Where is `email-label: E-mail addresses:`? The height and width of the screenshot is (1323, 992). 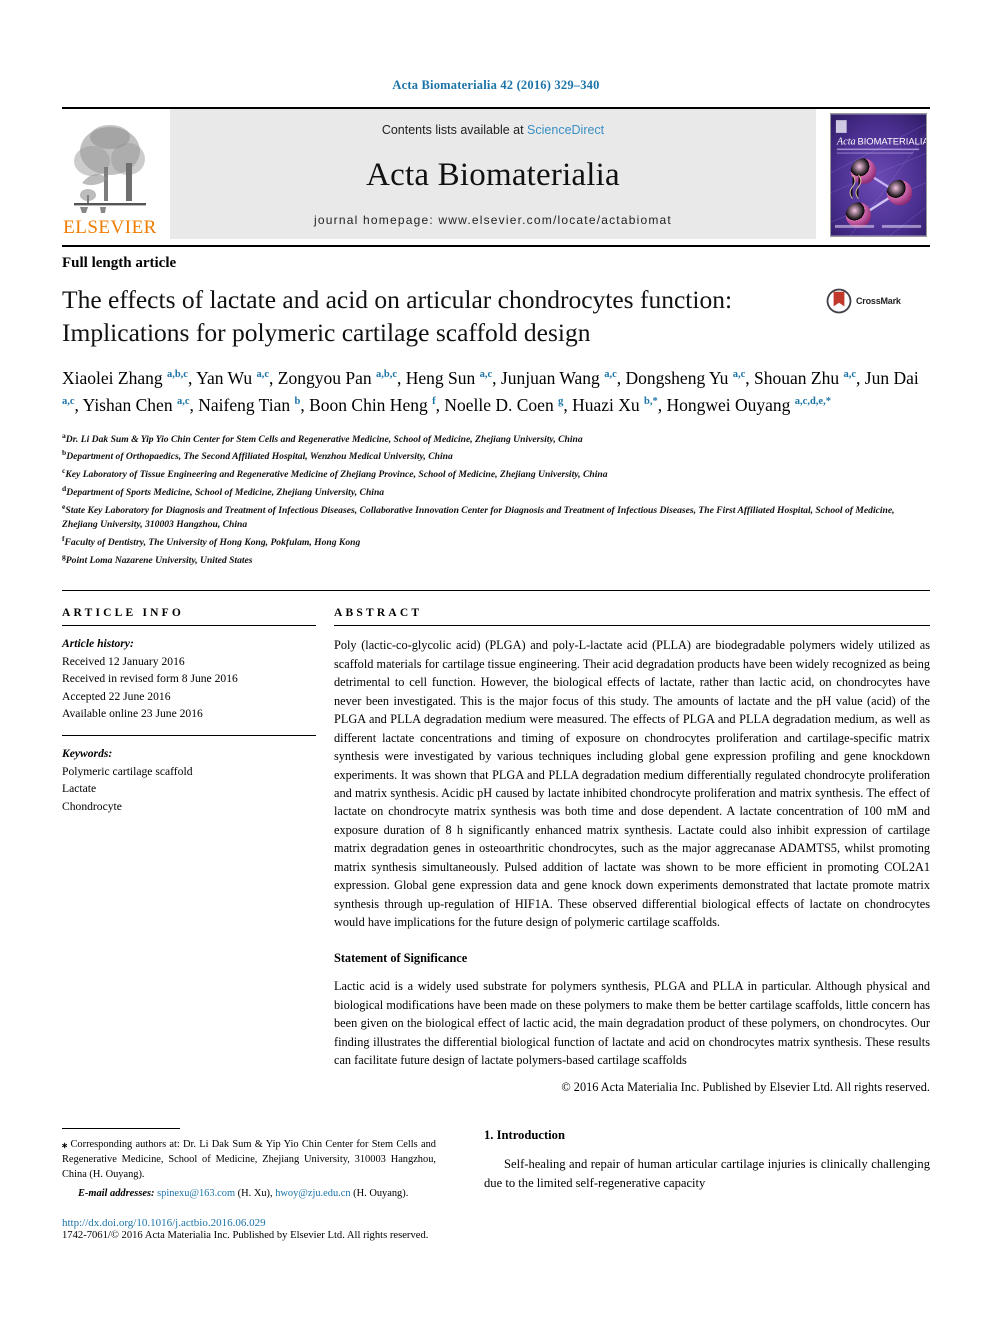 email-label: E-mail addresses: is located at coordinates (116, 1193).